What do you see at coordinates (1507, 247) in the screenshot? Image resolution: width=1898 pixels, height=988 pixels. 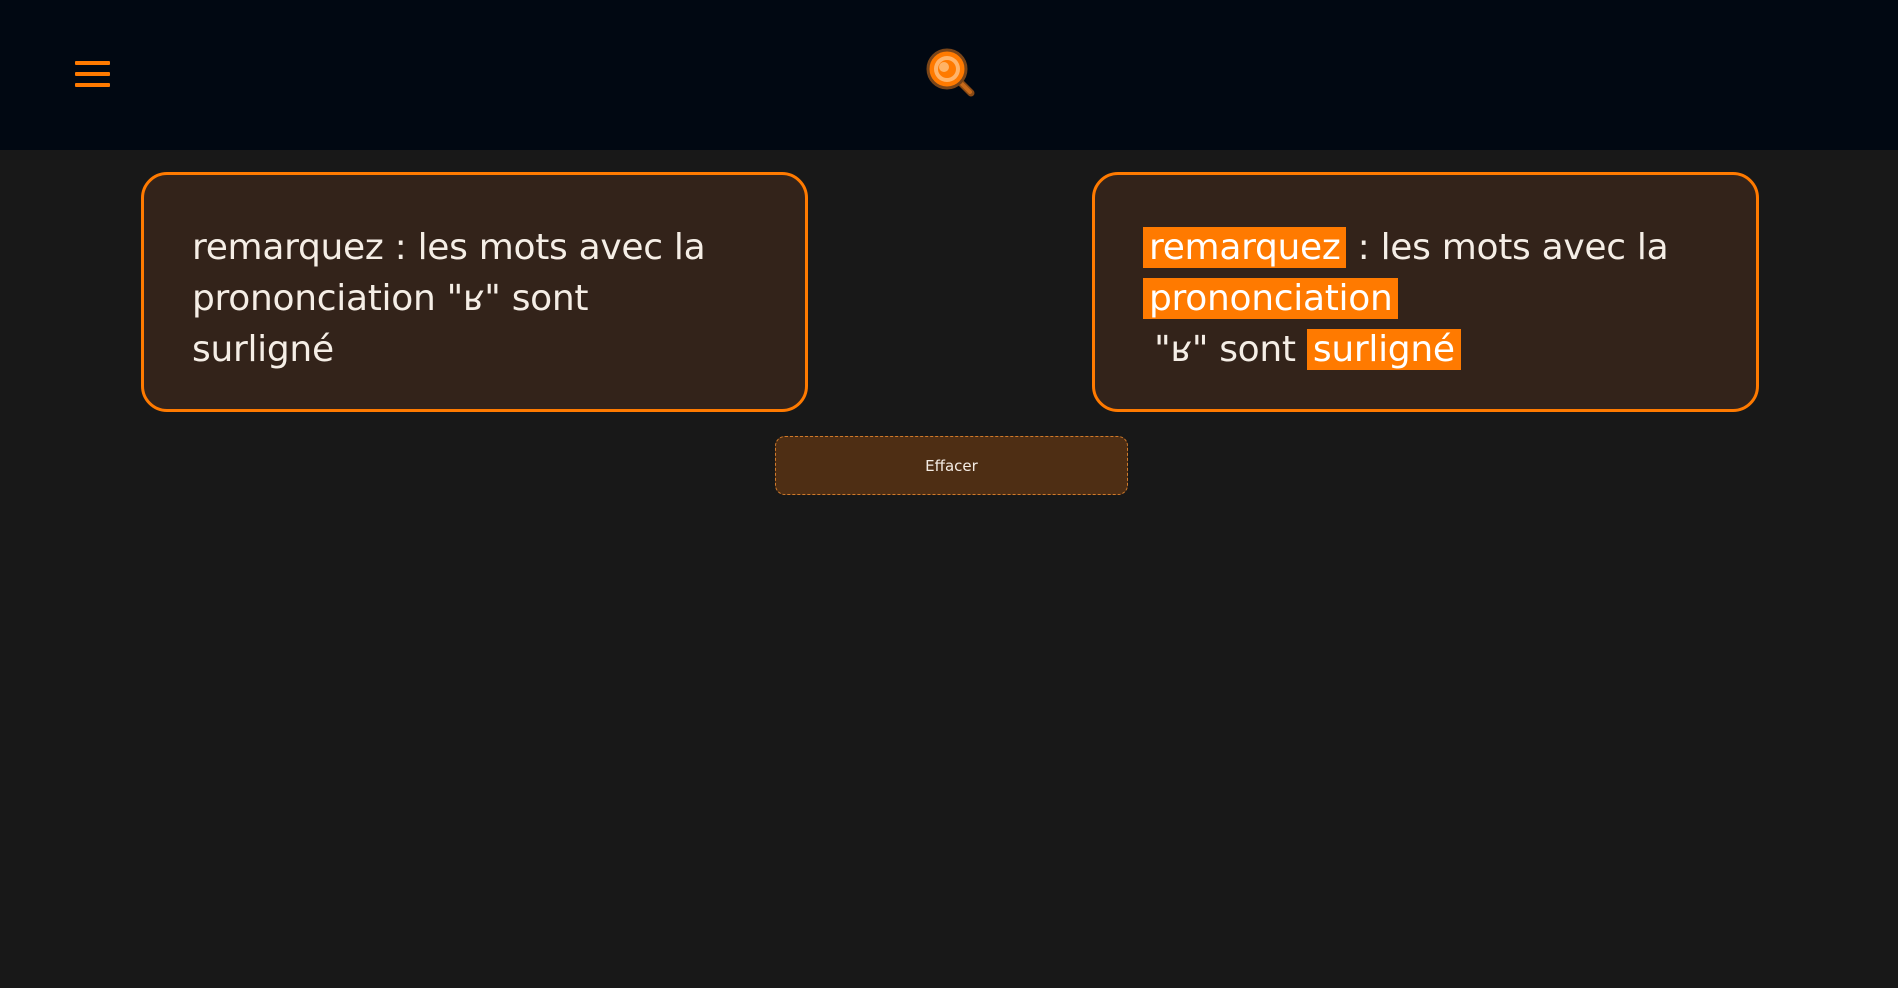 I see `plain-text: : les mots avec la` at bounding box center [1507, 247].